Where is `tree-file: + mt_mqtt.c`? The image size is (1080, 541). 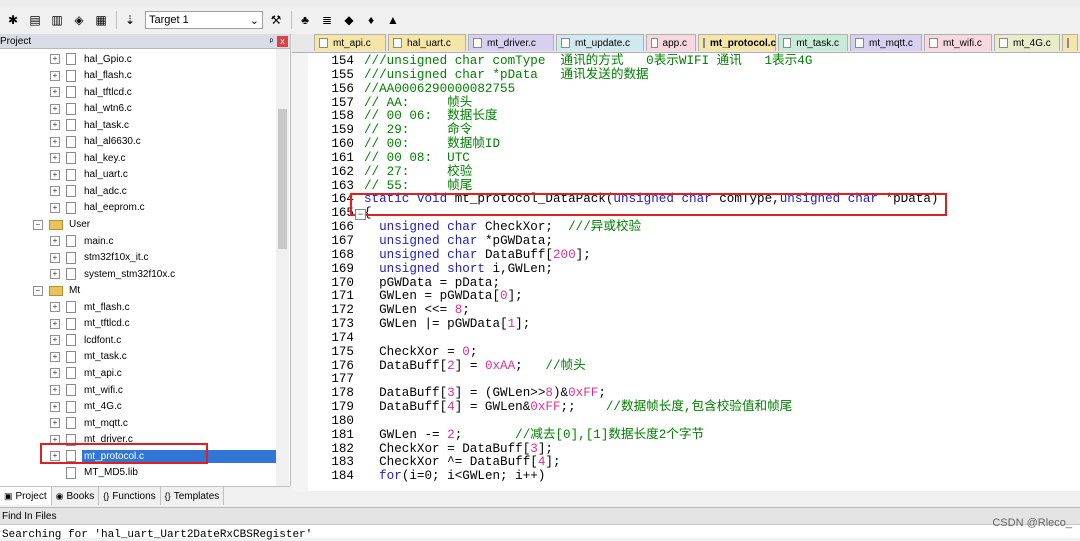 tree-file: + mt_mqtt.c is located at coordinates (90, 423).